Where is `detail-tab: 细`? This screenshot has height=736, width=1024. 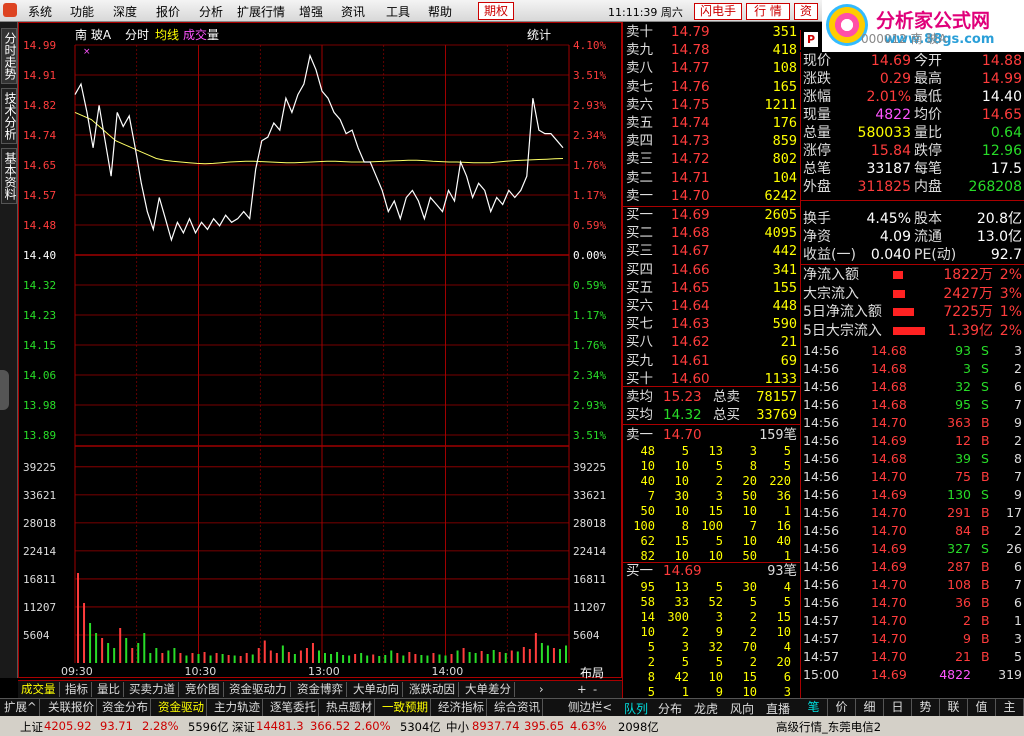
detail-tab: 细 is located at coordinates (870, 707).